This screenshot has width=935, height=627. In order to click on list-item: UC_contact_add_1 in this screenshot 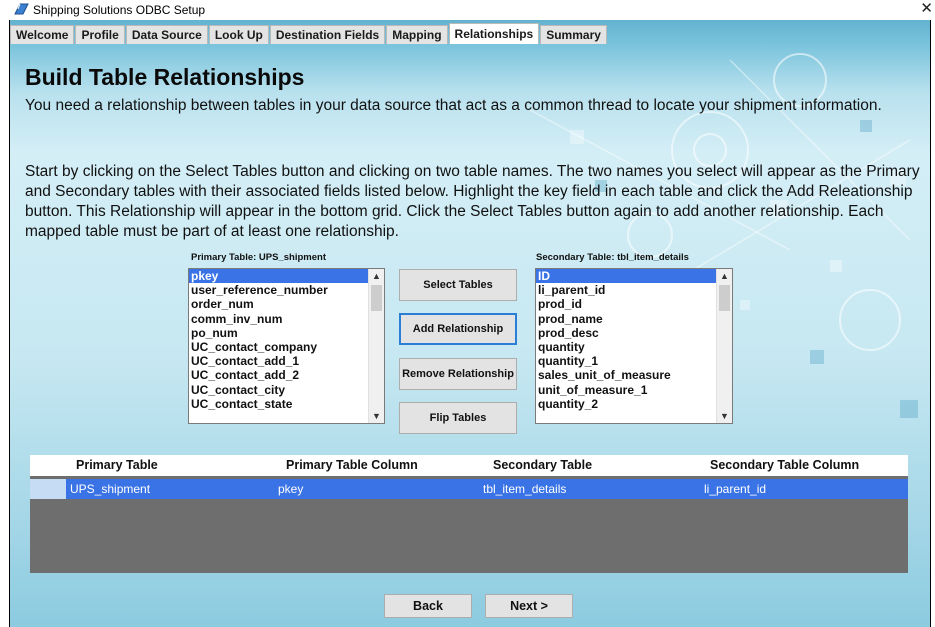, I will do `click(286, 361)`.